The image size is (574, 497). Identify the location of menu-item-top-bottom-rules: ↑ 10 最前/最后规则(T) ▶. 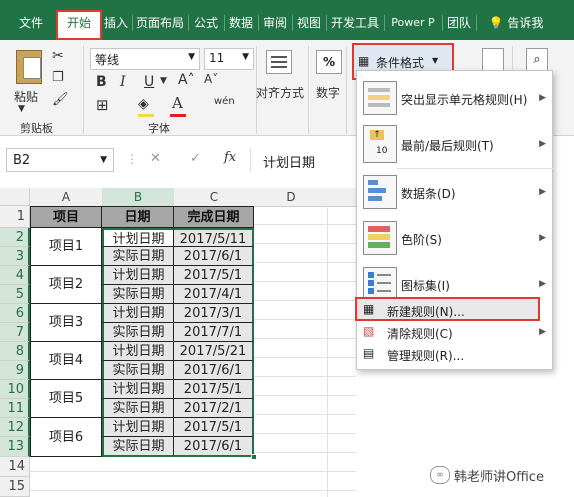
(455, 144).